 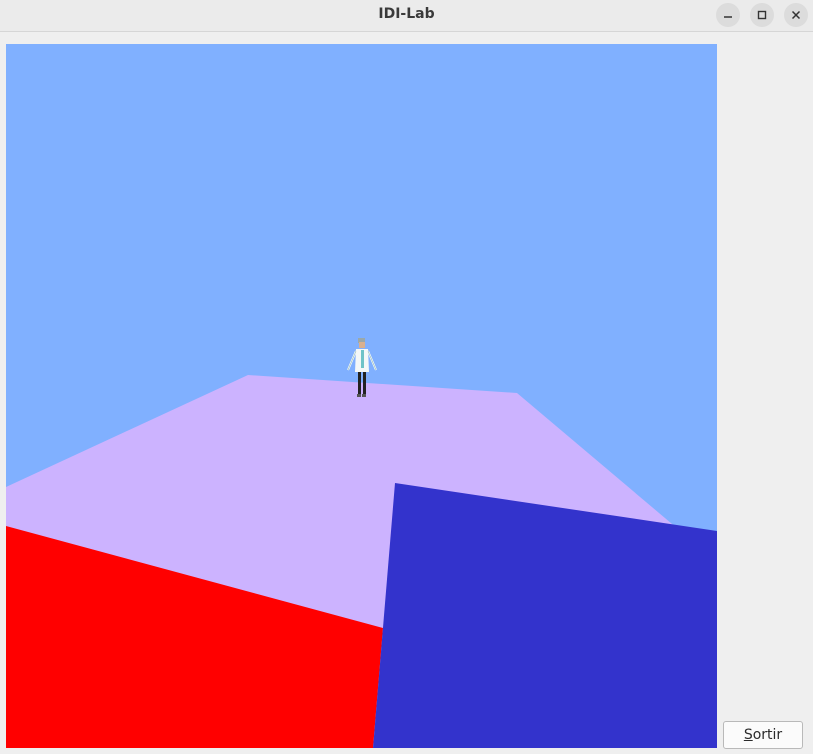 I want to click on quit-button: Sortir, so click(x=763, y=735).